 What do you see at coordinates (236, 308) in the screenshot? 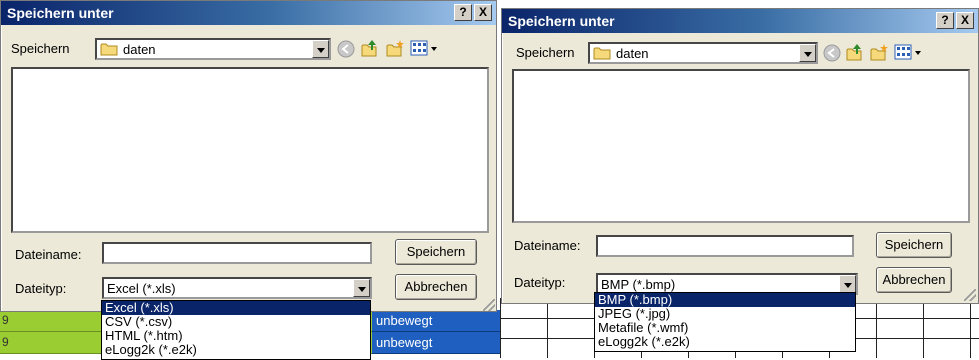
I see `filetype-option: Excel (*.xls)` at bounding box center [236, 308].